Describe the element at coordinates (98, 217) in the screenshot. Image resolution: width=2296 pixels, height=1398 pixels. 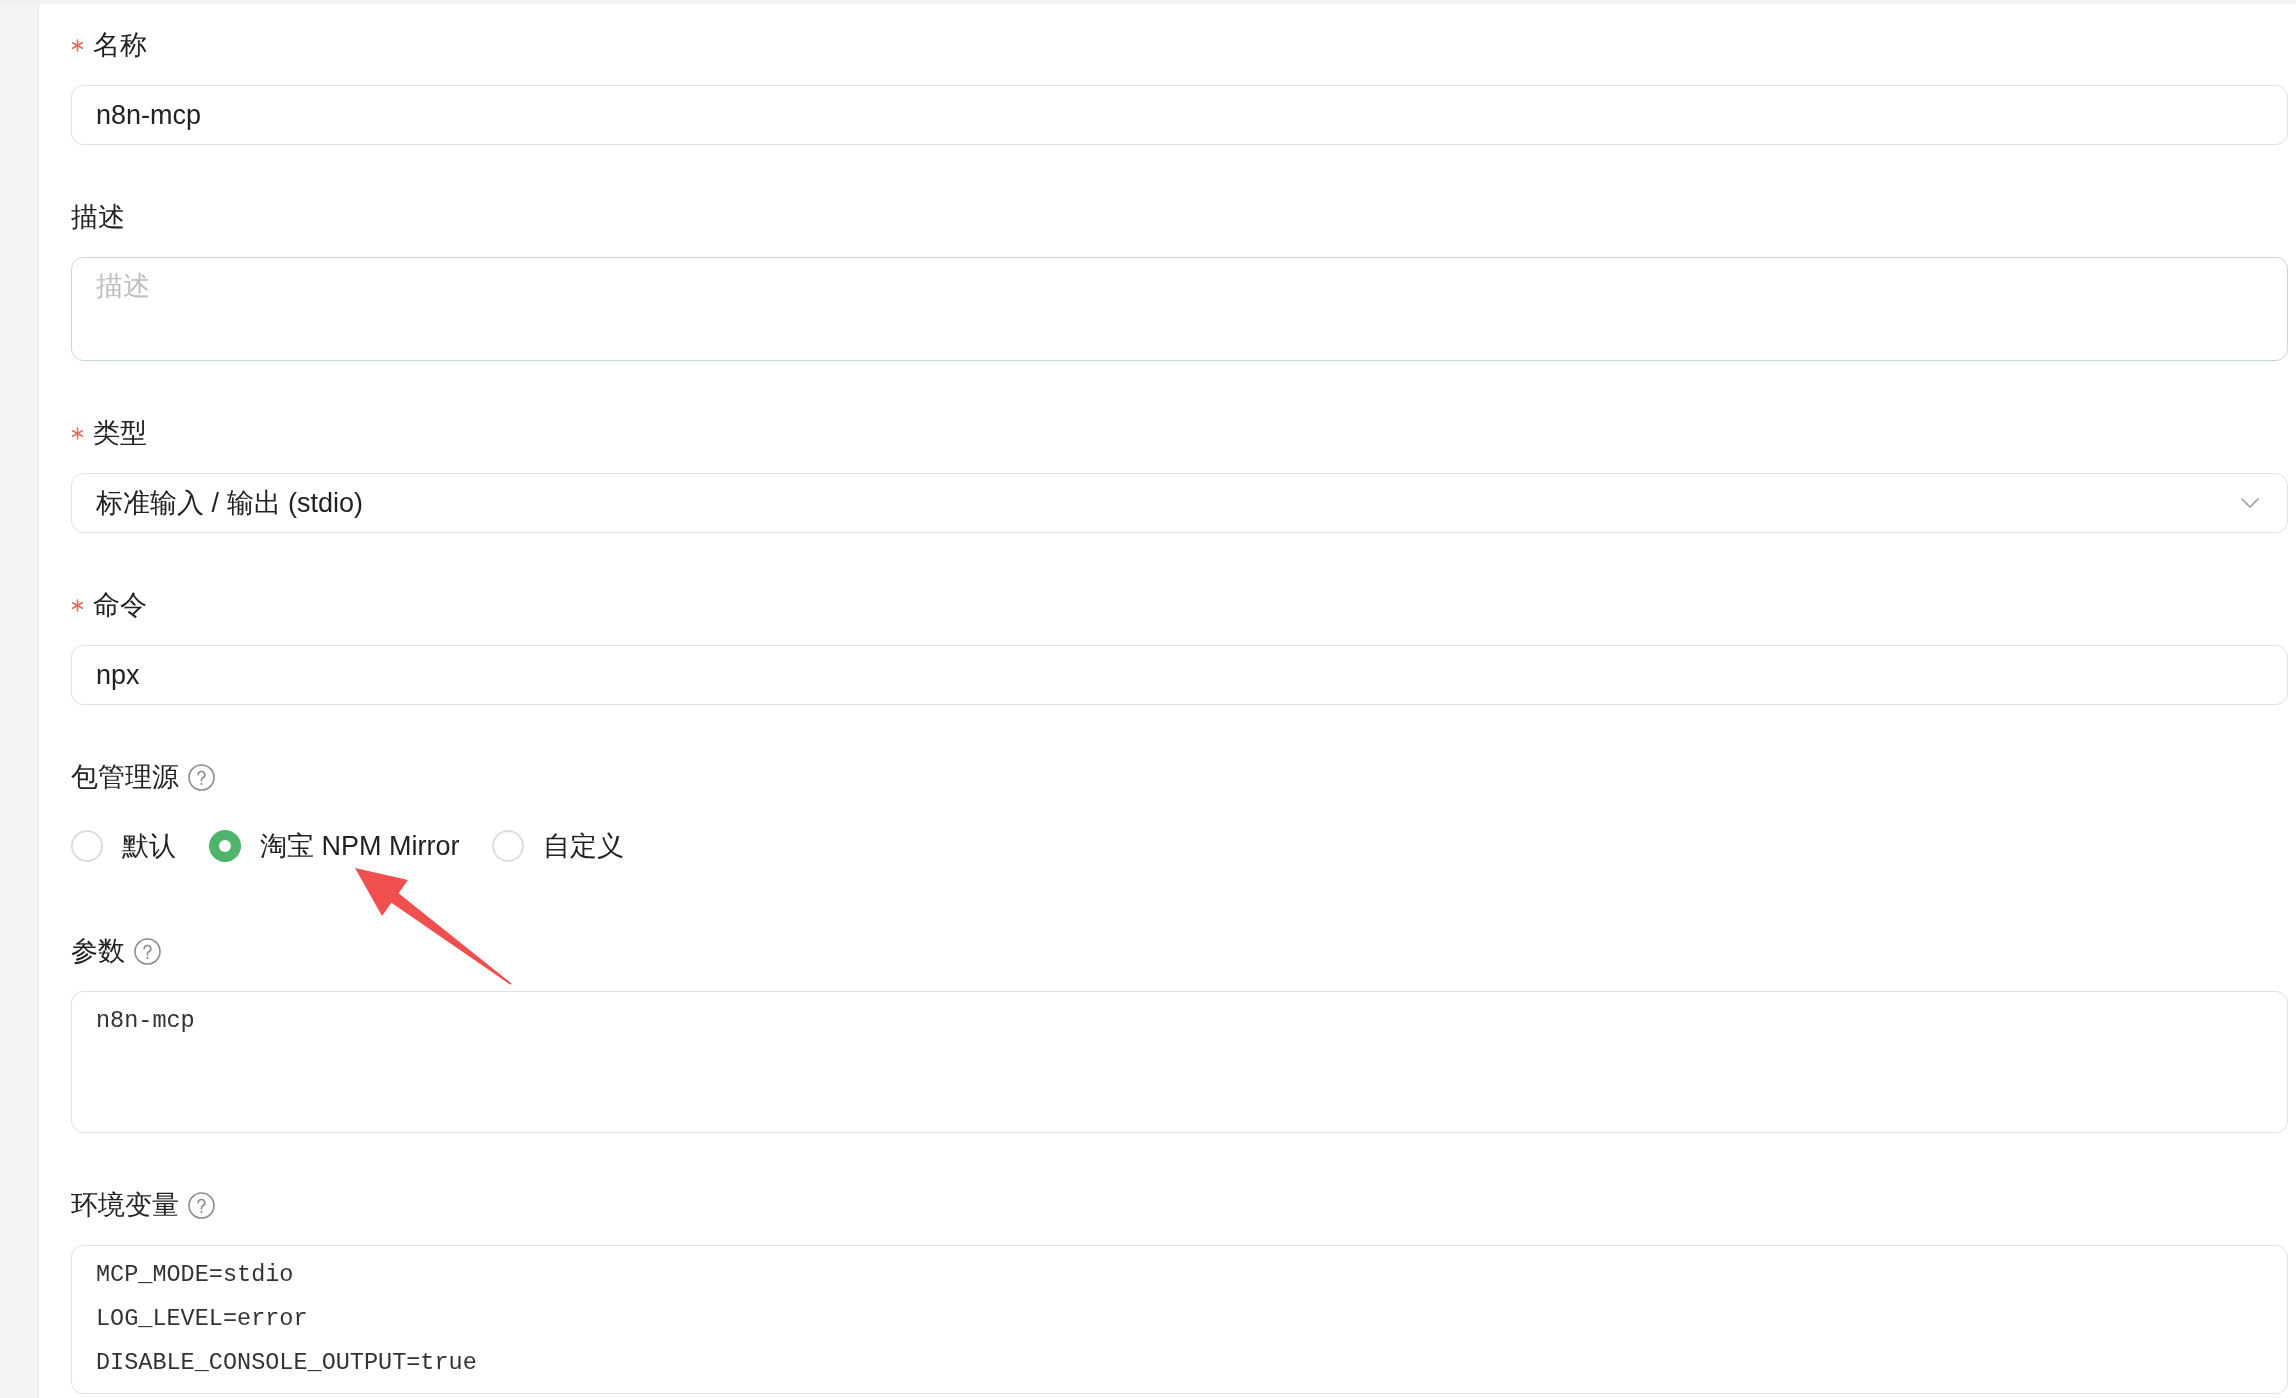
I see `field-label: 描述` at that location.